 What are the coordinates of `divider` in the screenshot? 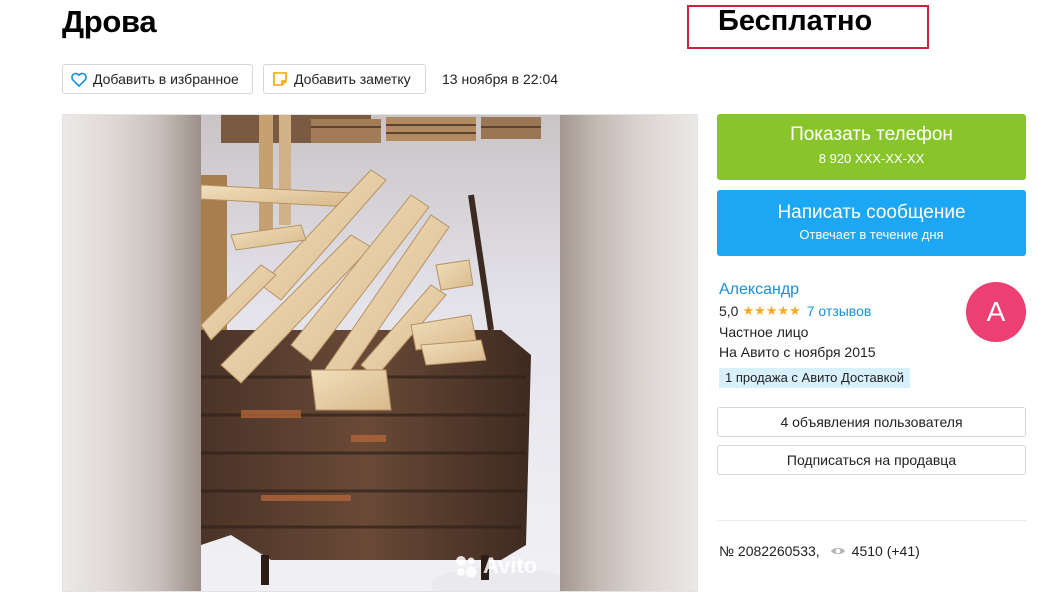 It's located at (871, 520).